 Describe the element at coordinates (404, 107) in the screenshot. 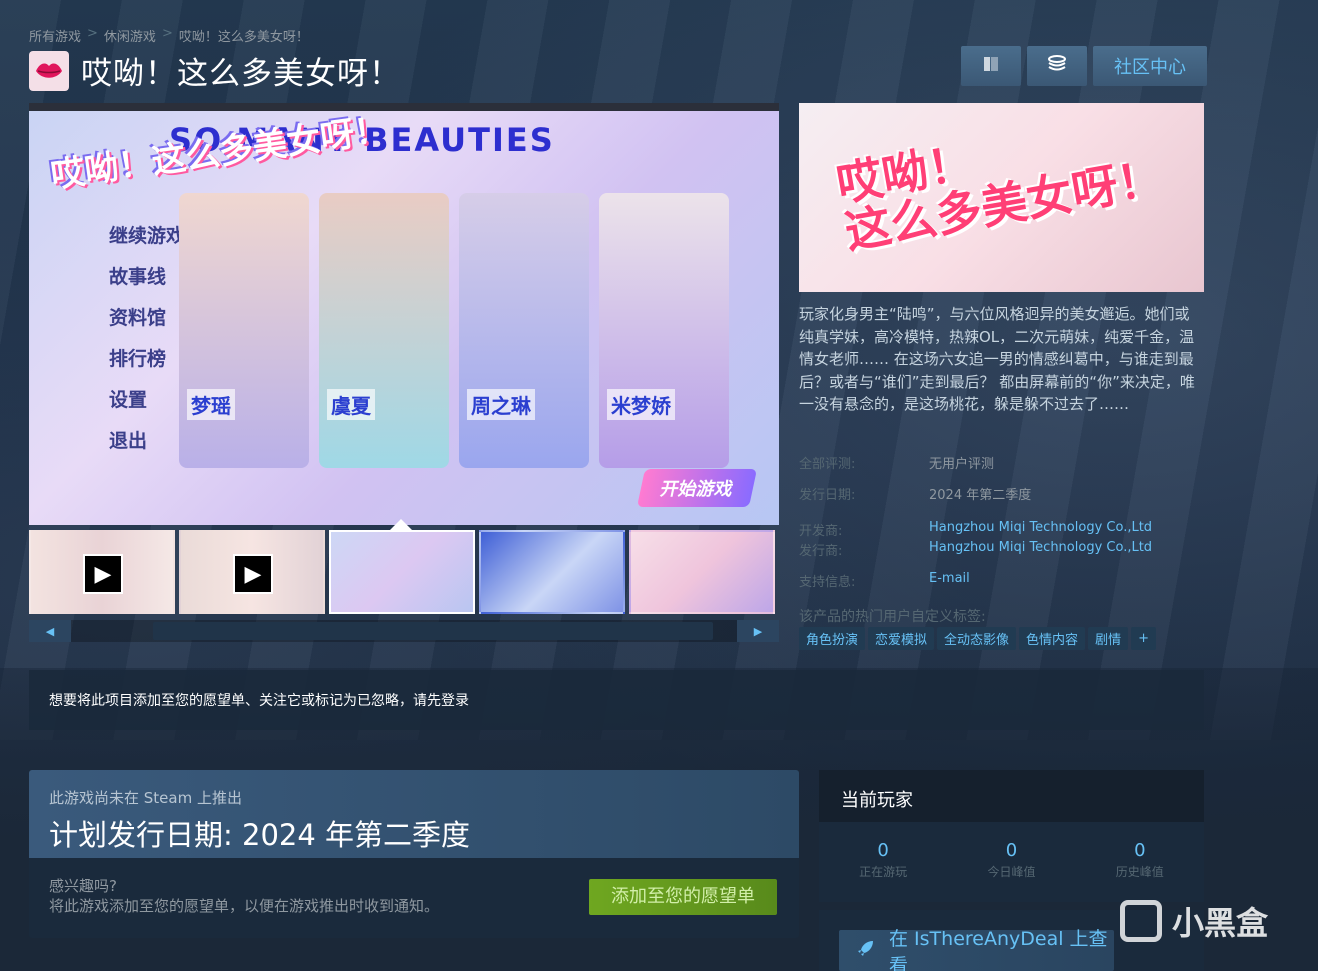

I see `screenshot-window-bar` at that location.